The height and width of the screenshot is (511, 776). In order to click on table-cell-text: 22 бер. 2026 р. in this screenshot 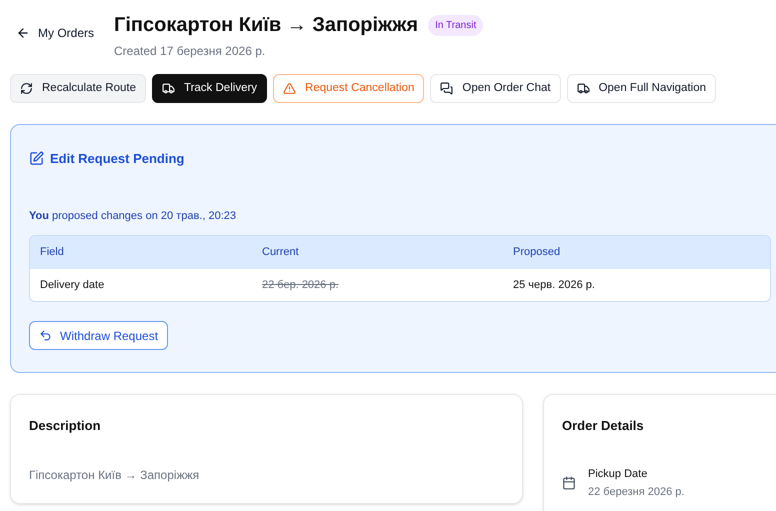, I will do `click(300, 285)`.